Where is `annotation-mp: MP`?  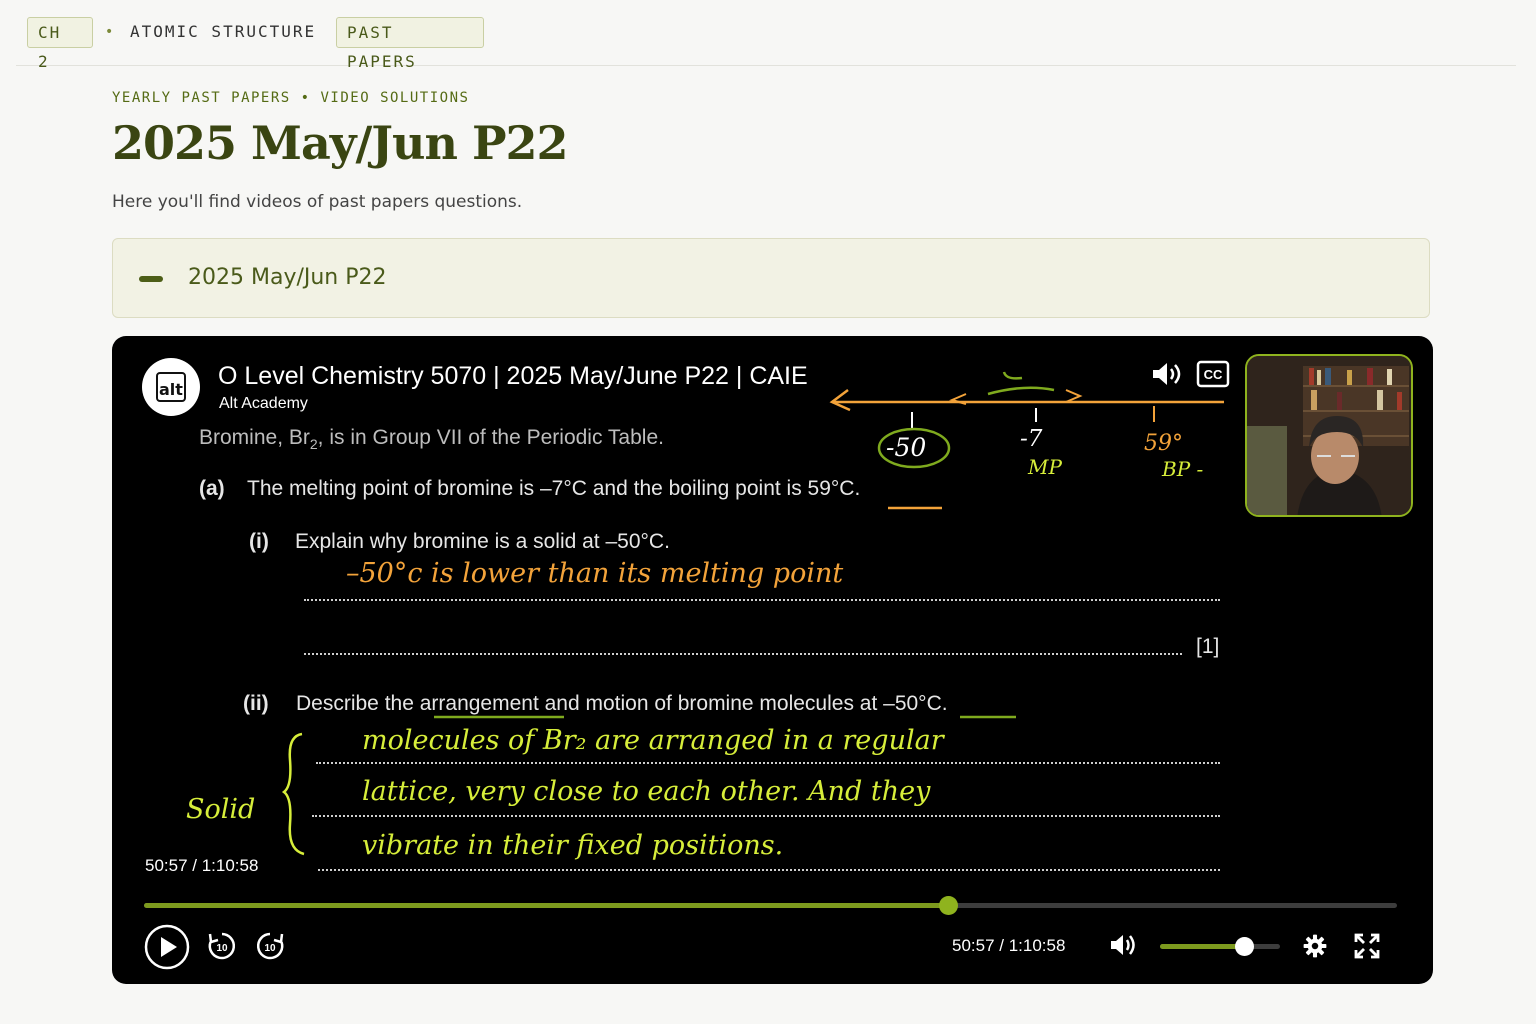
annotation-mp: MP is located at coordinates (1044, 467).